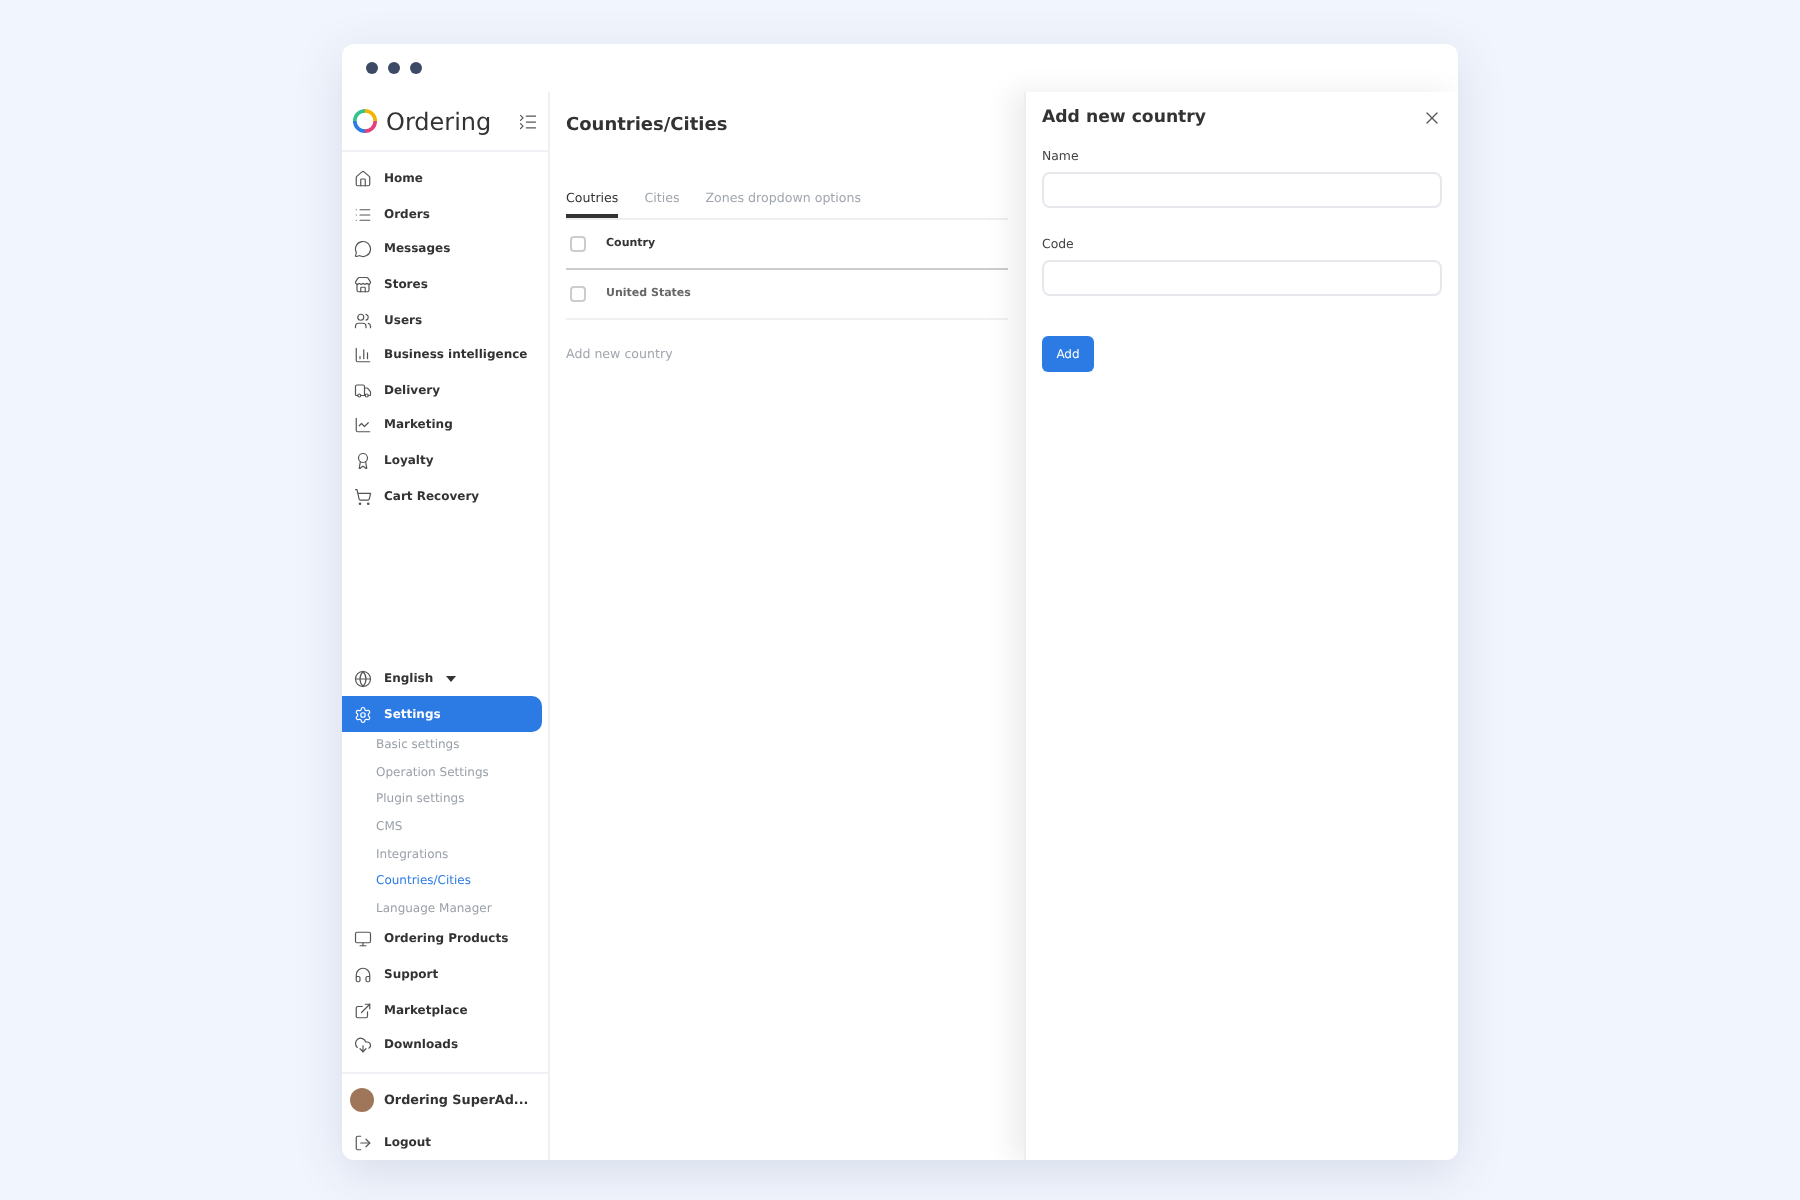 Image resolution: width=1800 pixels, height=1200 pixels. What do you see at coordinates (363, 355) in the screenshot?
I see `bar-chart-icon` at bounding box center [363, 355].